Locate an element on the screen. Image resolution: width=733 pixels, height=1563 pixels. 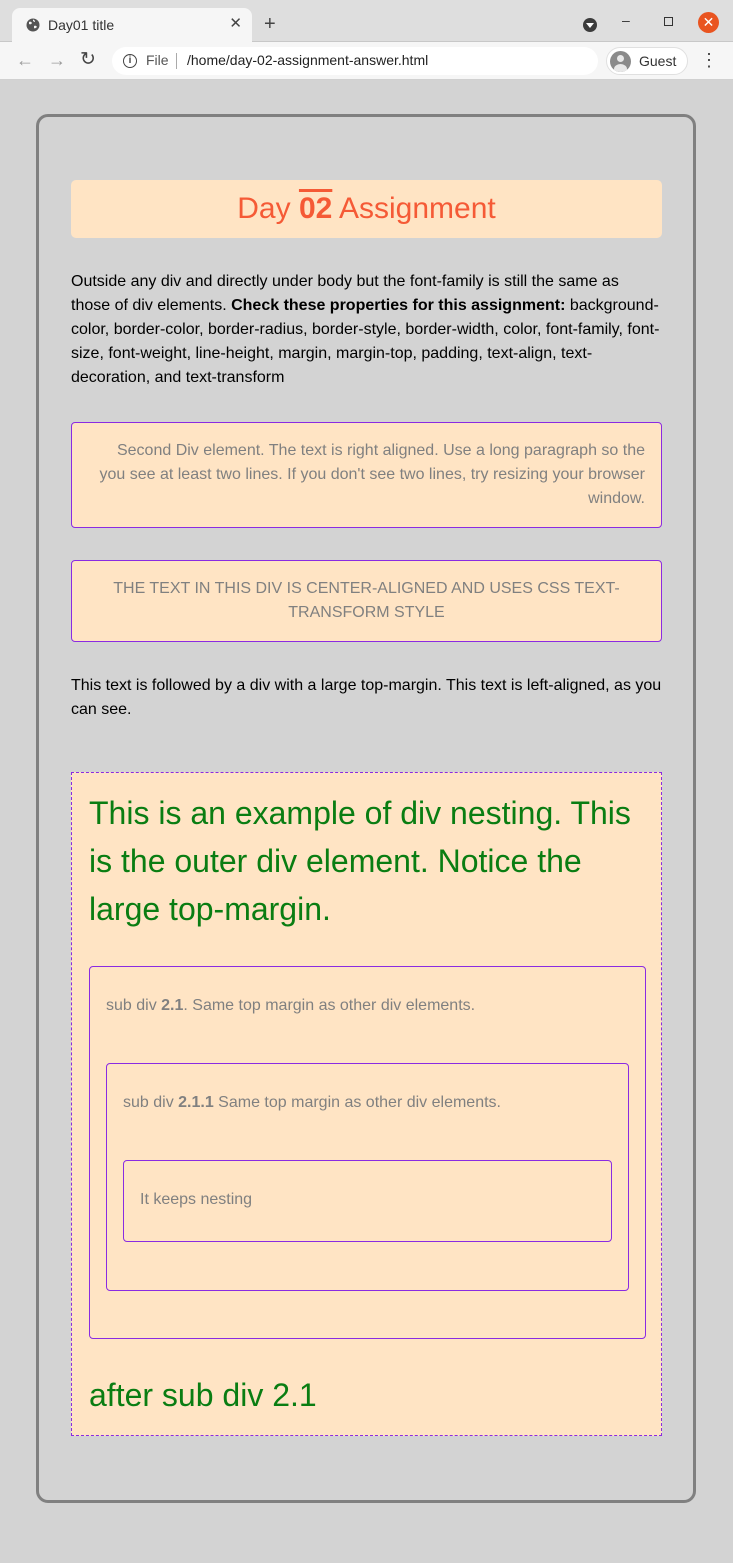
title-prefix: Day is located at coordinates (268, 208).